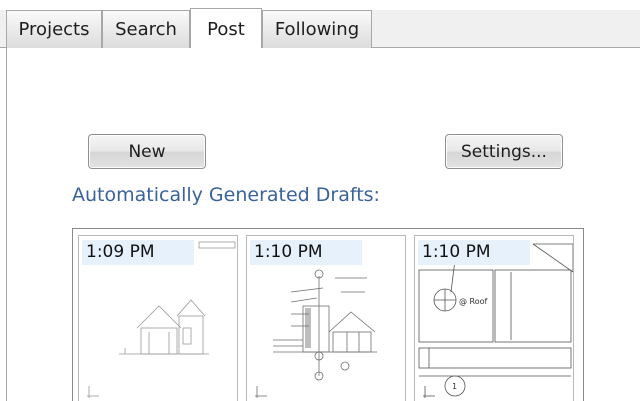 This screenshot has height=401, width=640. Describe the element at coordinates (158, 318) in the screenshot. I see `draft-thumbnail: 1:09 PM` at that location.